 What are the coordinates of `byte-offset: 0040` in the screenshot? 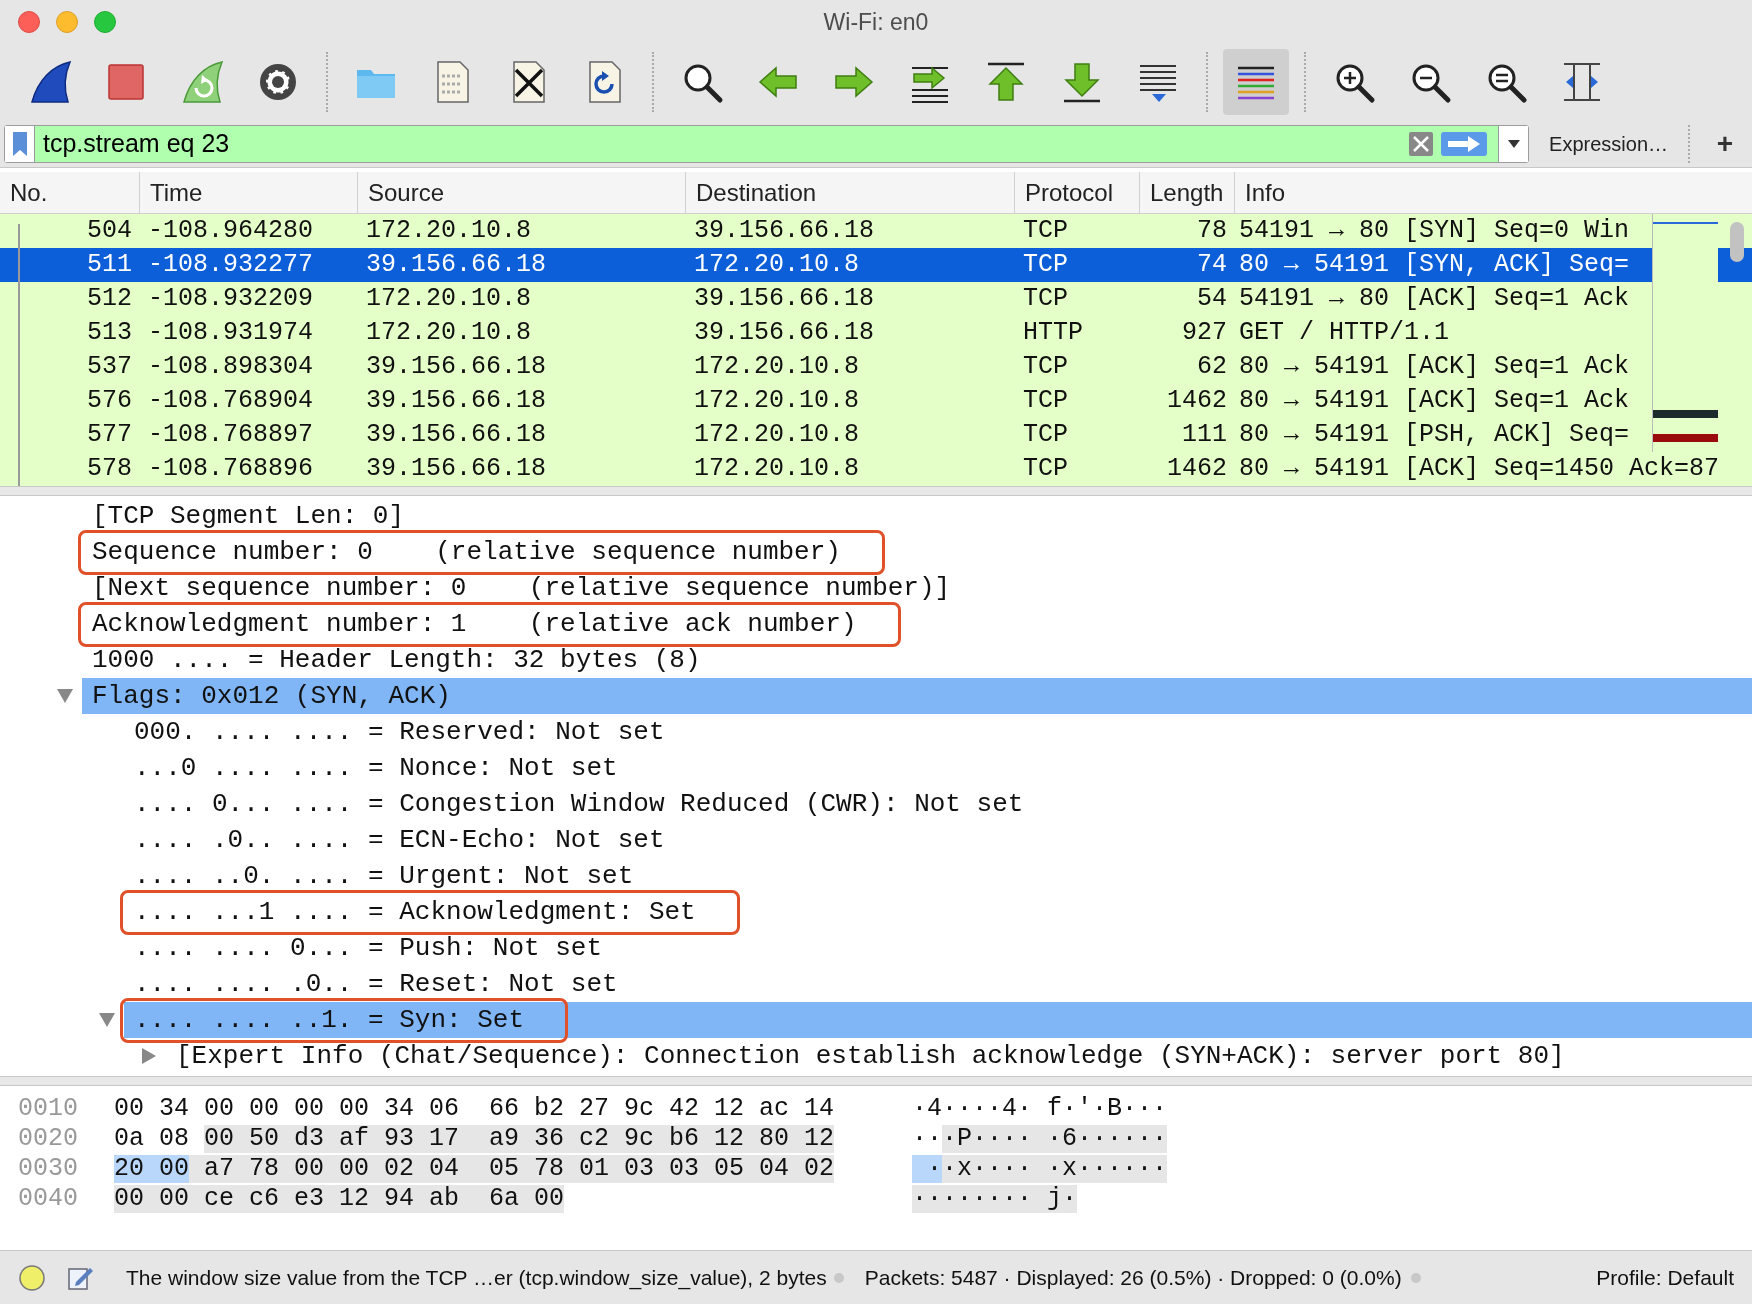 It's located at (48, 1199).